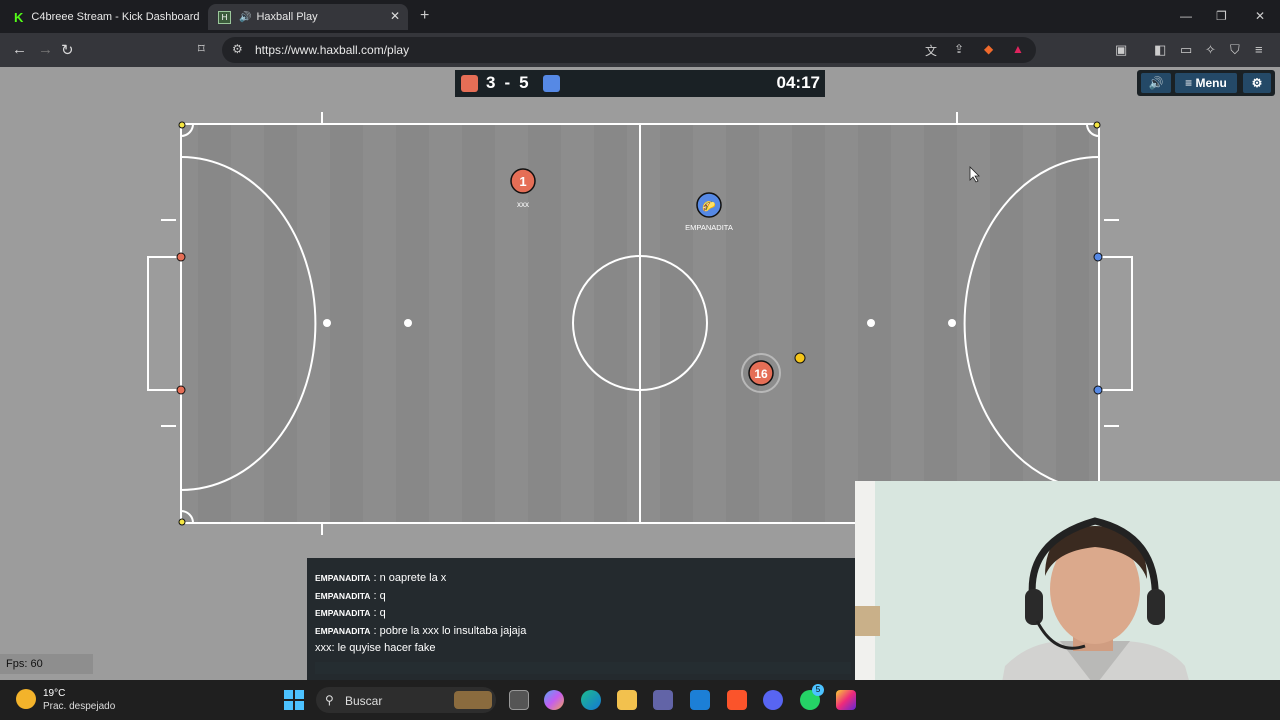 This screenshot has height=720, width=1280. What do you see at coordinates (473, 700) in the screenshot?
I see `search-highlight-icon` at bounding box center [473, 700].